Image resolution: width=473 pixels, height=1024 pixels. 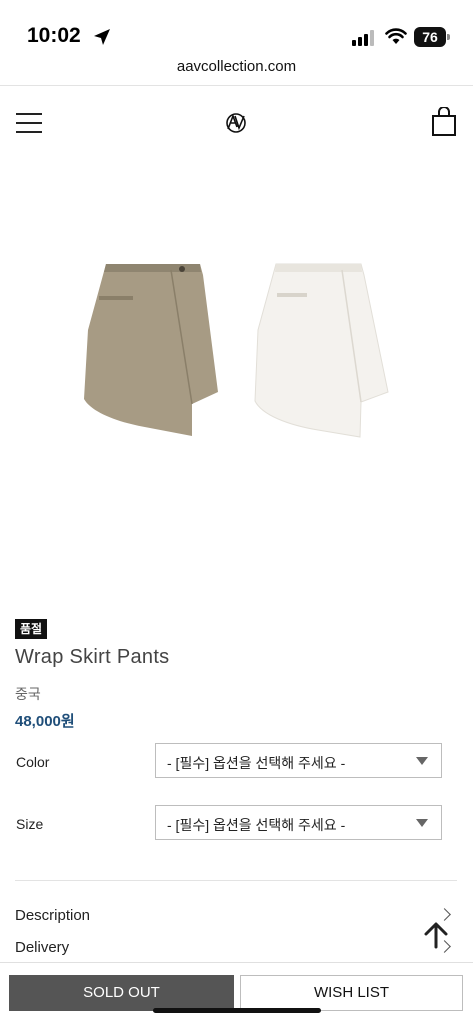 What do you see at coordinates (236, 27) in the screenshot?
I see `status-bar: 10:02 76` at bounding box center [236, 27].